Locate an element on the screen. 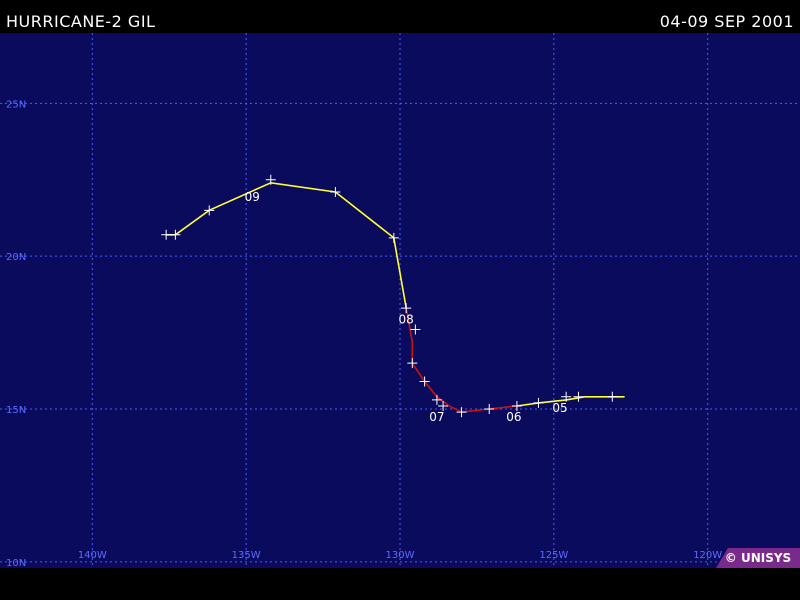 This screenshot has height=600, width=800. unisys-credit: © UNISYS is located at coordinates (758, 558).